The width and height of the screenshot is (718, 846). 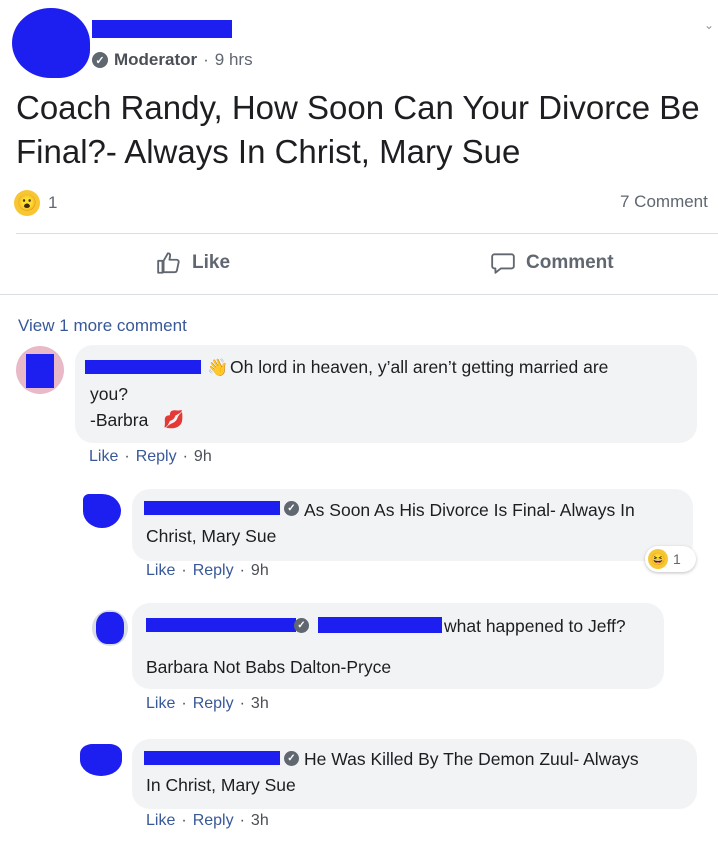 What do you see at coordinates (119, 420) in the screenshot?
I see `comment-text-line3: -Barbra` at bounding box center [119, 420].